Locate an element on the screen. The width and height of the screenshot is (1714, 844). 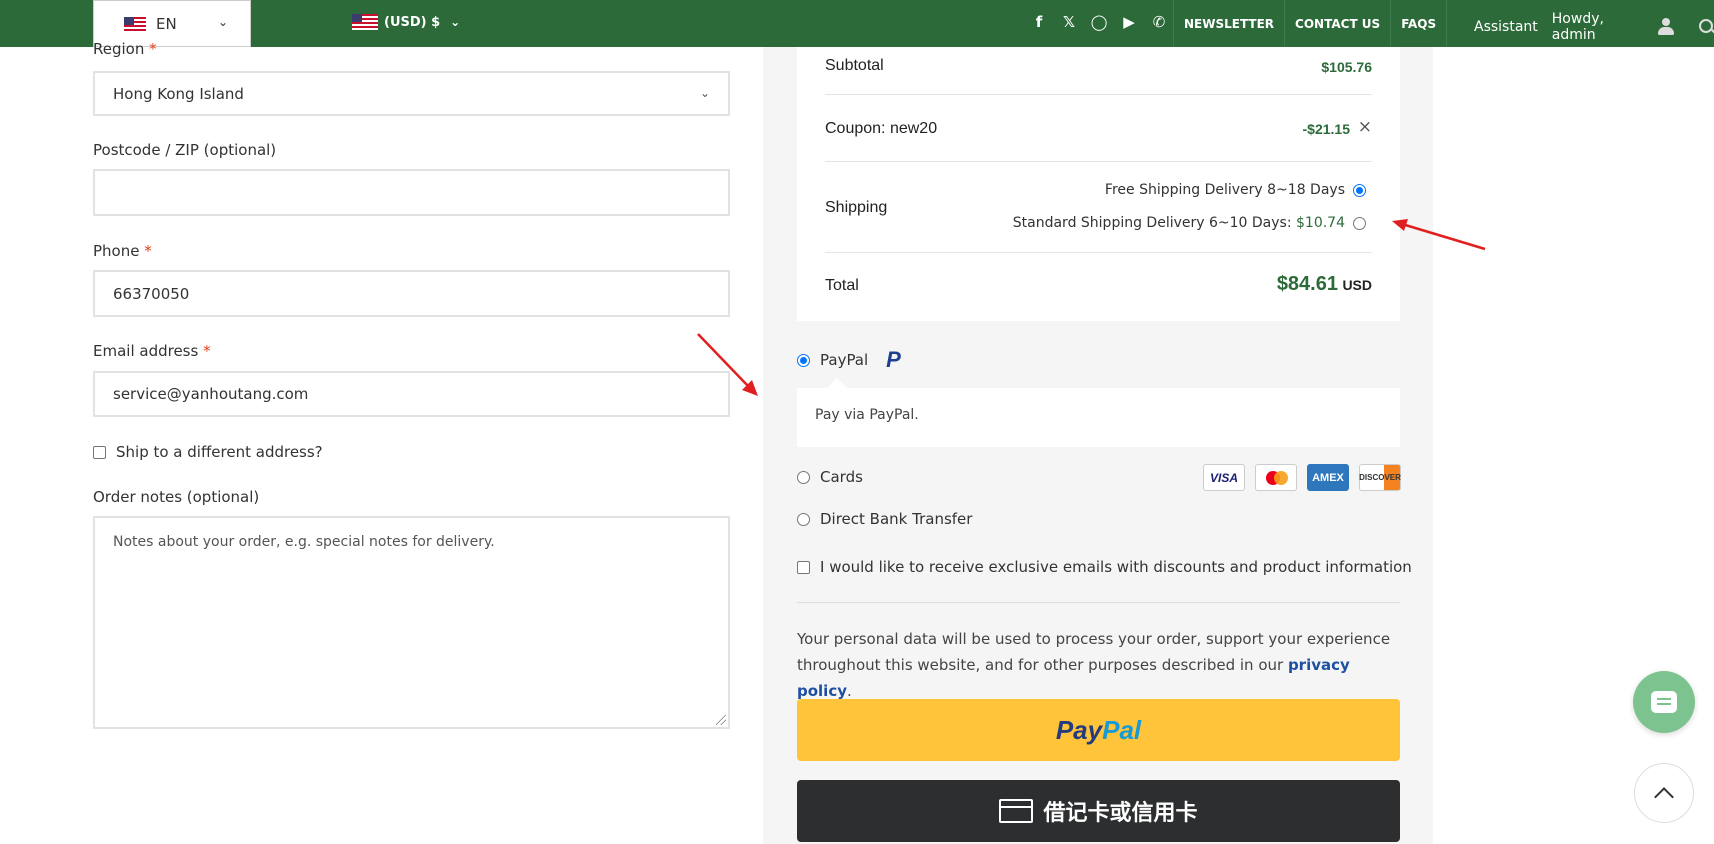
subtotal-label: Subtotal is located at coordinates (854, 65).